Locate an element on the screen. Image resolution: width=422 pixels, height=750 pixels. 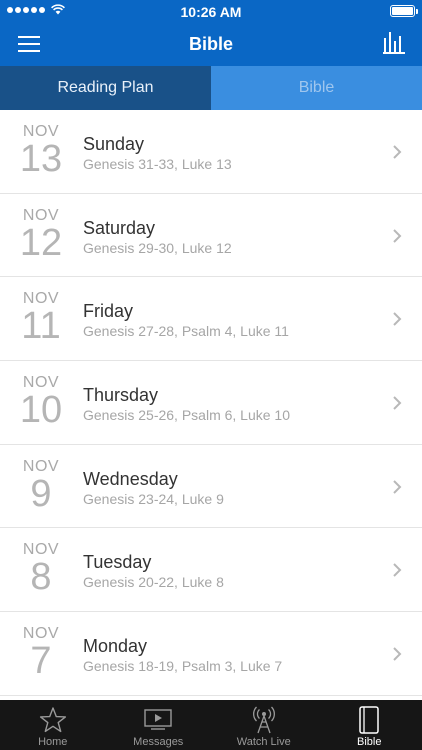
reading-info: Thursday Genesis 25-26, Psalm 6, Luke 10 is located at coordinates (186, 404).